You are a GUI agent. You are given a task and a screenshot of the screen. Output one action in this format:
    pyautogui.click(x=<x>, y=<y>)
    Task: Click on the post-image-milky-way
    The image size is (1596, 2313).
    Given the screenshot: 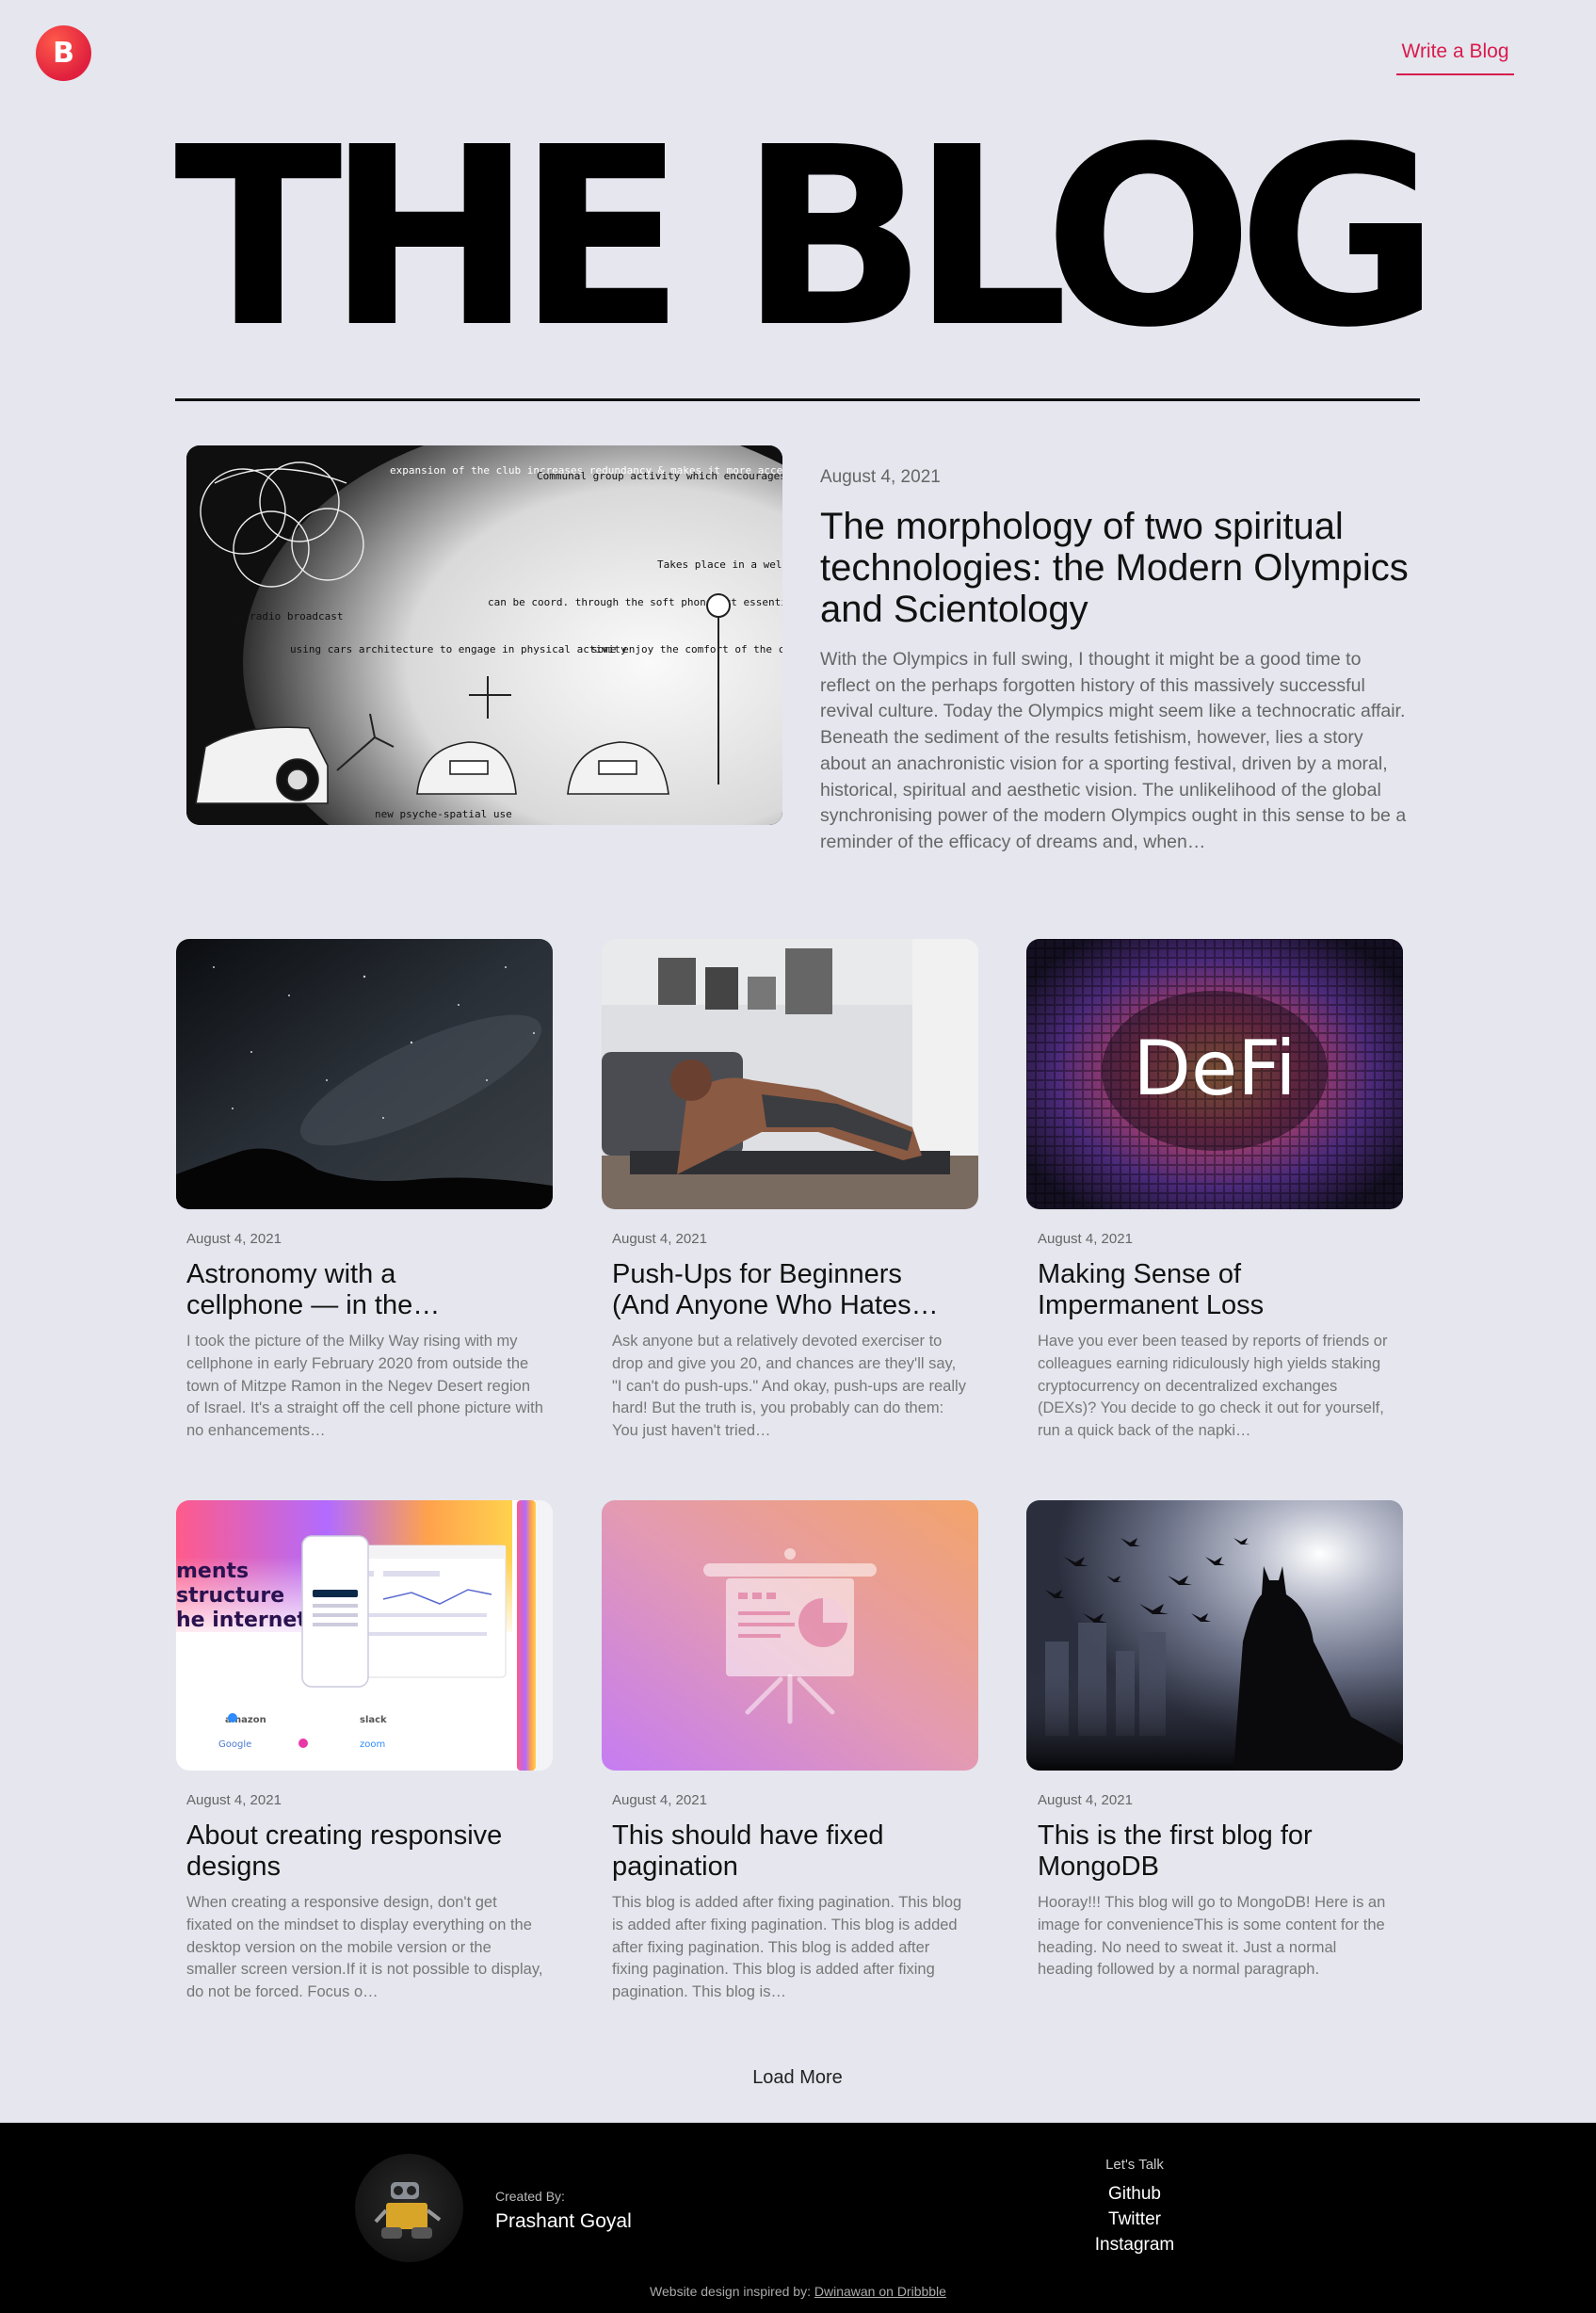 What is the action you would take?
    pyautogui.click(x=364, y=1074)
    